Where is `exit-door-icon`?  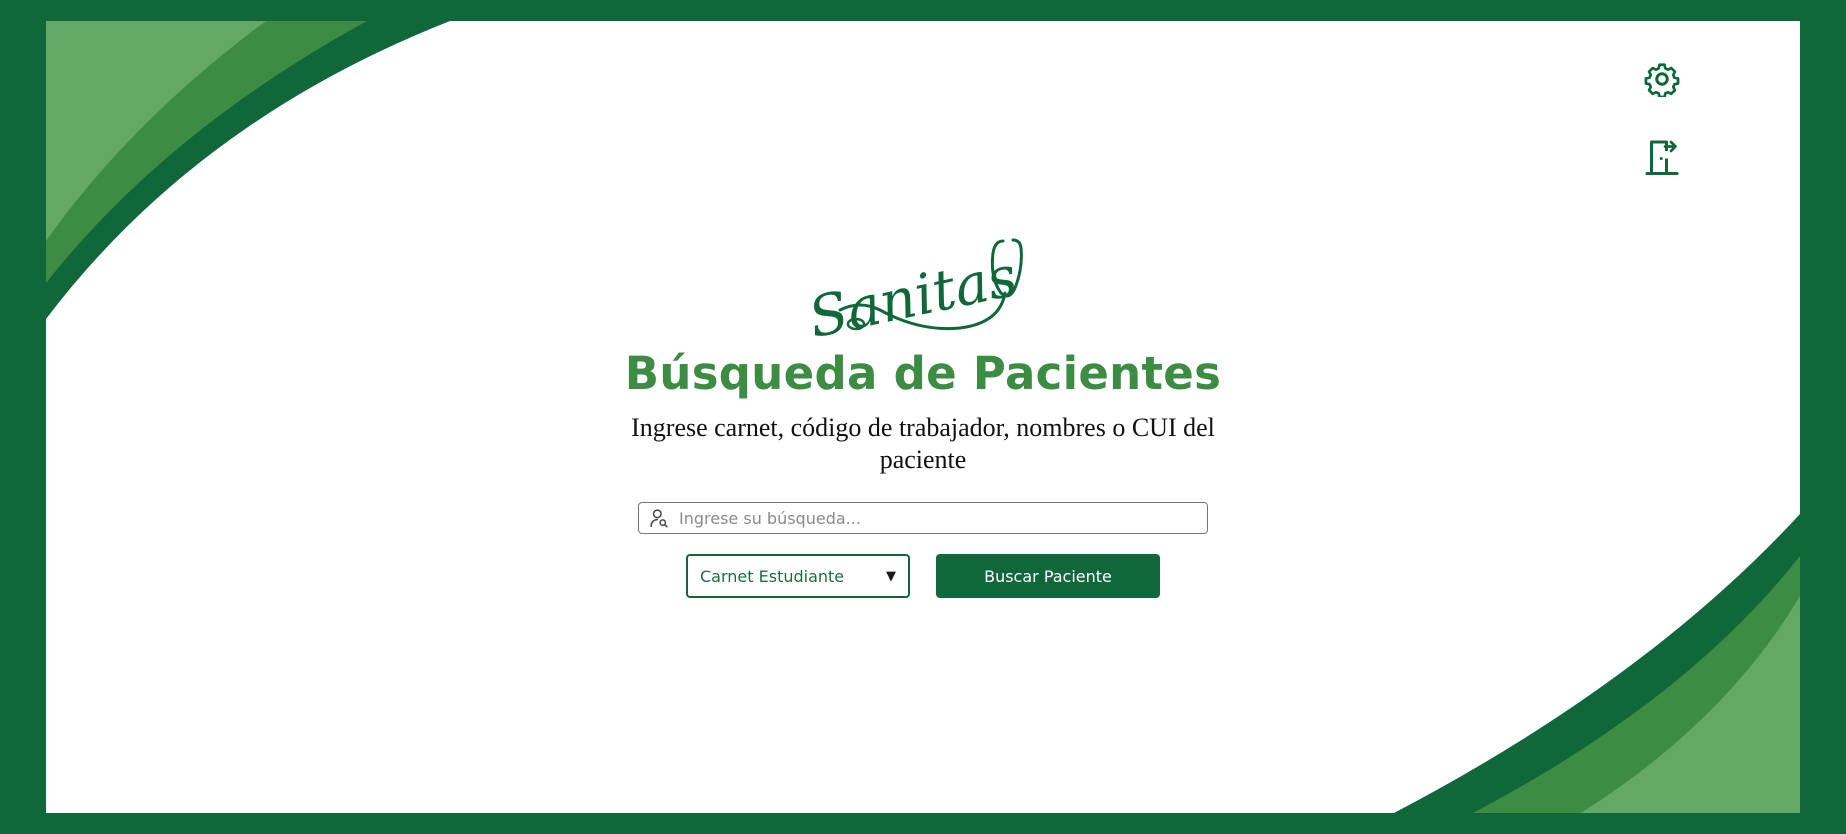
exit-door-icon is located at coordinates (1662, 157).